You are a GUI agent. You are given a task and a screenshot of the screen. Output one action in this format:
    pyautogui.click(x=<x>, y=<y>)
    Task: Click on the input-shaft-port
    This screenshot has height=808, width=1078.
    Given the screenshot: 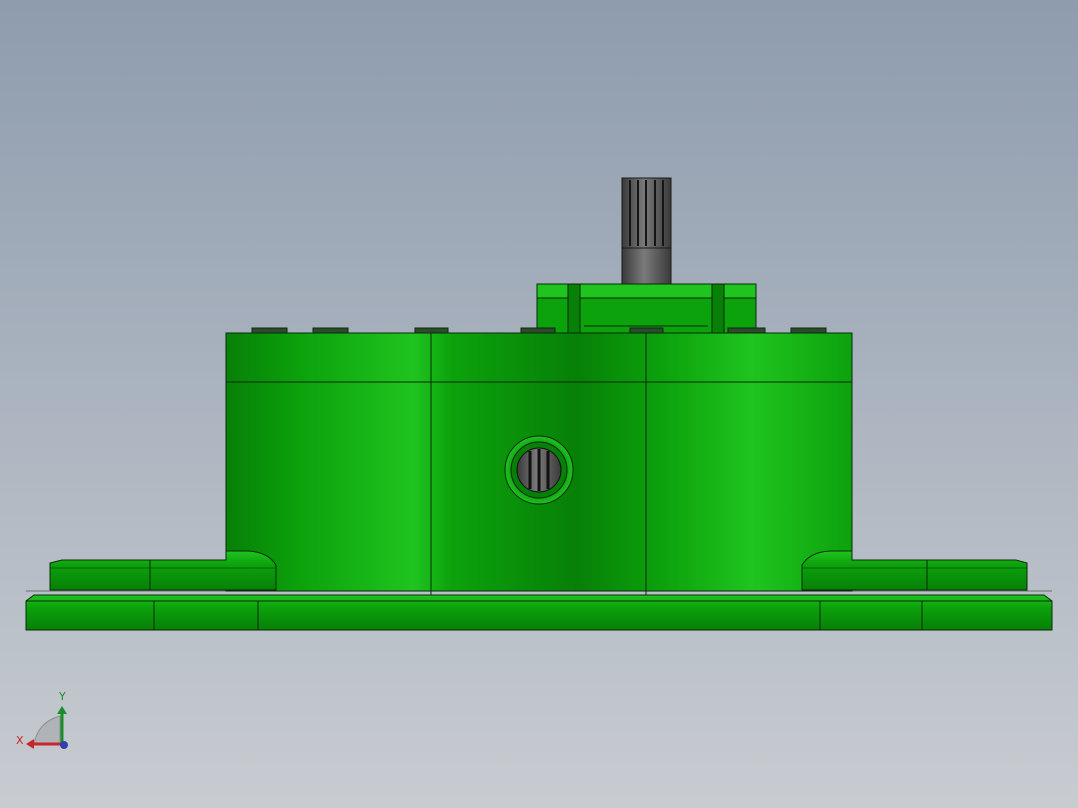 What is the action you would take?
    pyautogui.click(x=539, y=470)
    